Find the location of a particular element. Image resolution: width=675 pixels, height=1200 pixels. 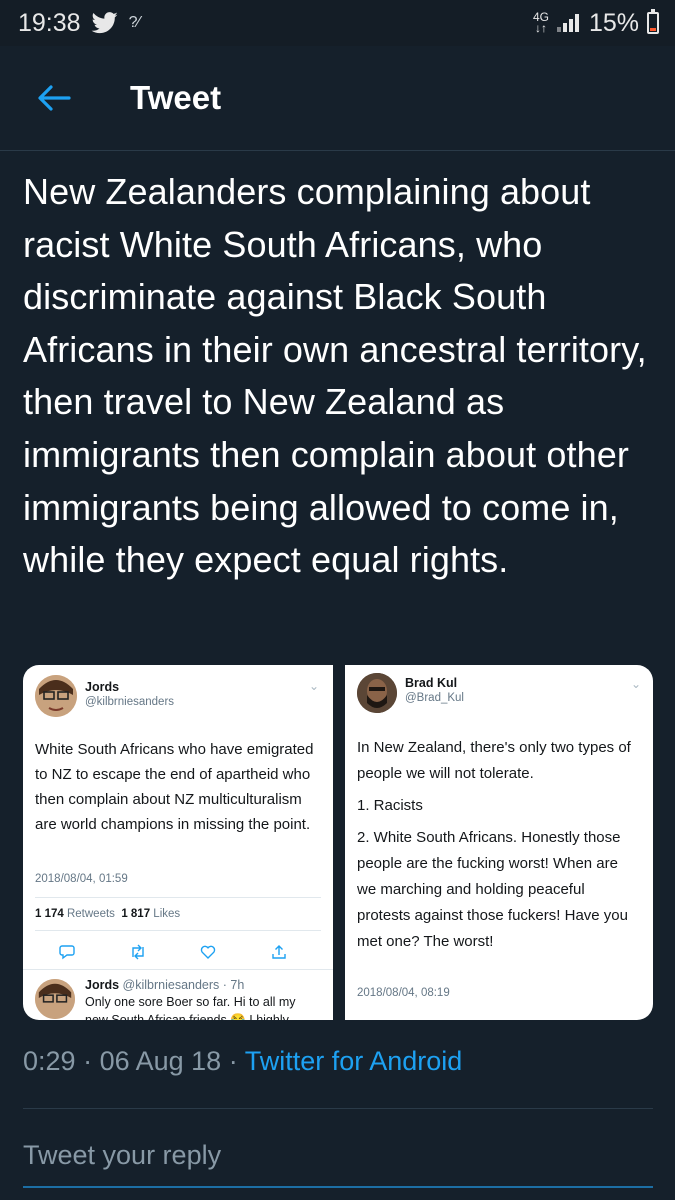

signal-bars-icon is located at coordinates (567, 23).